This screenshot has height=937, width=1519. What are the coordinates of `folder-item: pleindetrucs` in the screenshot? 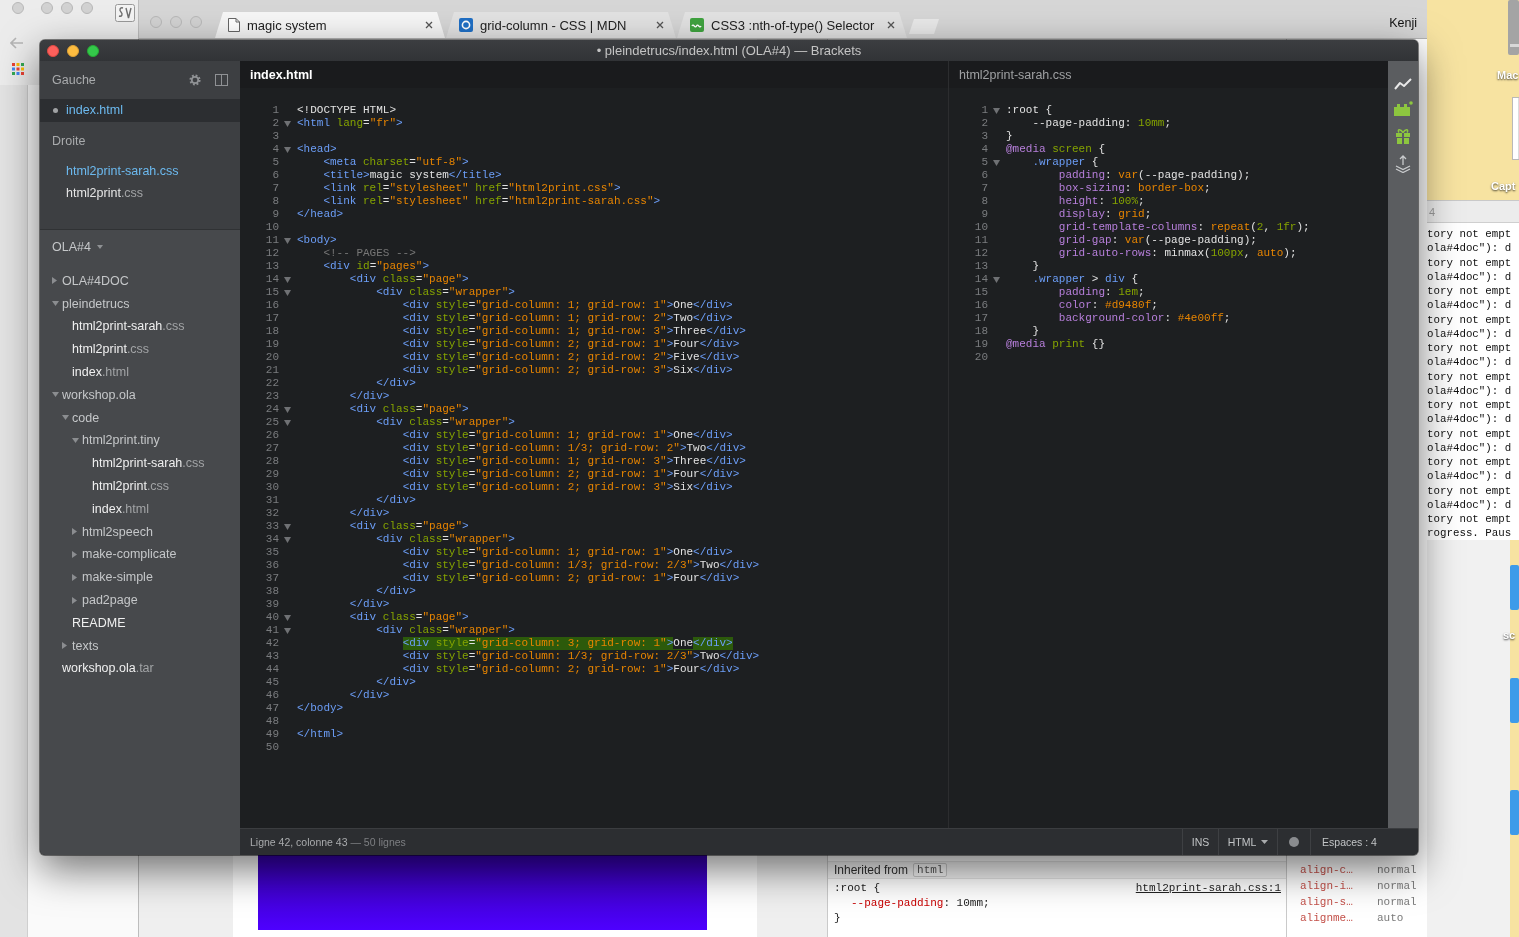 It's located at (91, 303).